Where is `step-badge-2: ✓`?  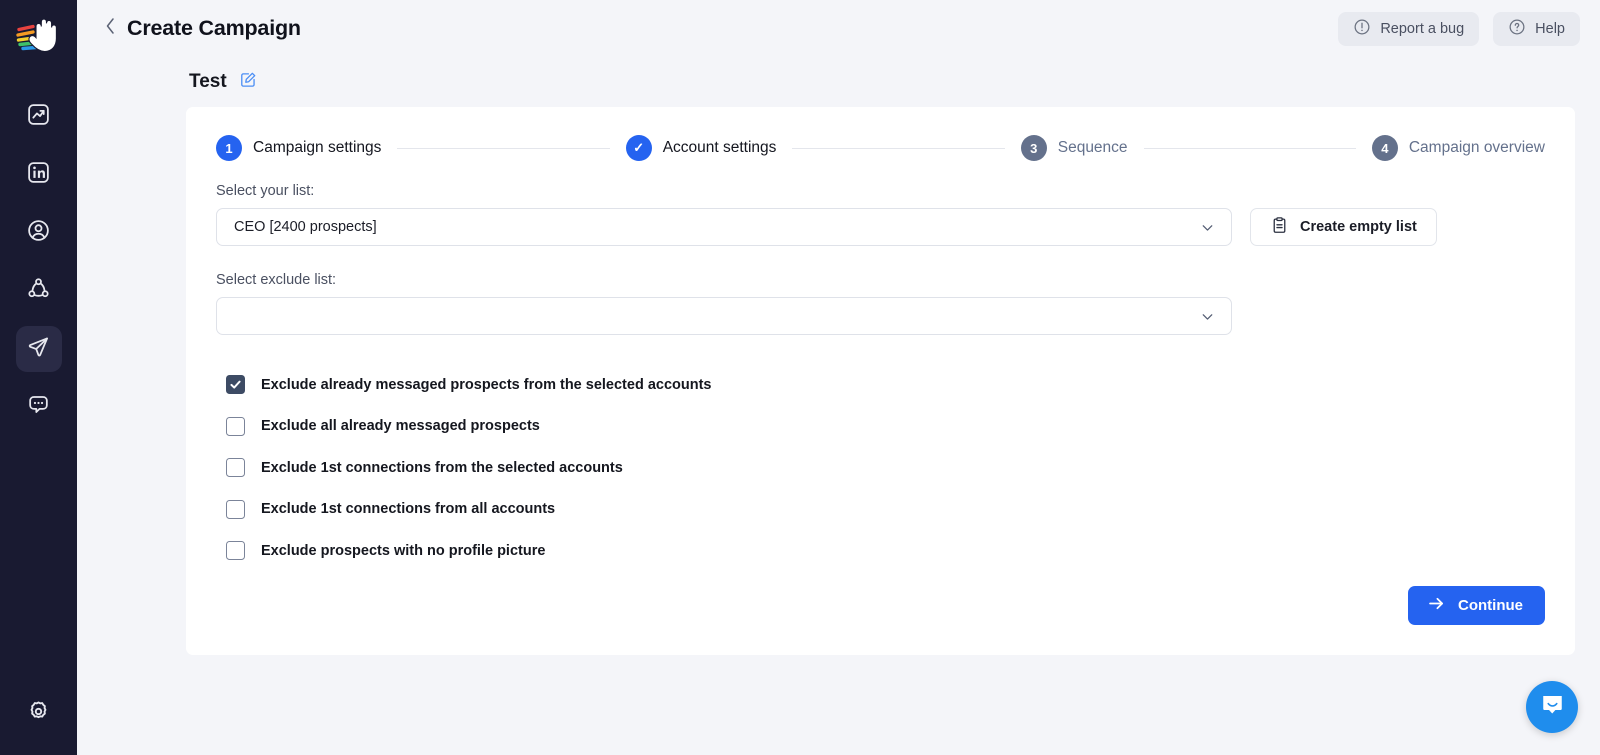 step-badge-2: ✓ is located at coordinates (638, 148).